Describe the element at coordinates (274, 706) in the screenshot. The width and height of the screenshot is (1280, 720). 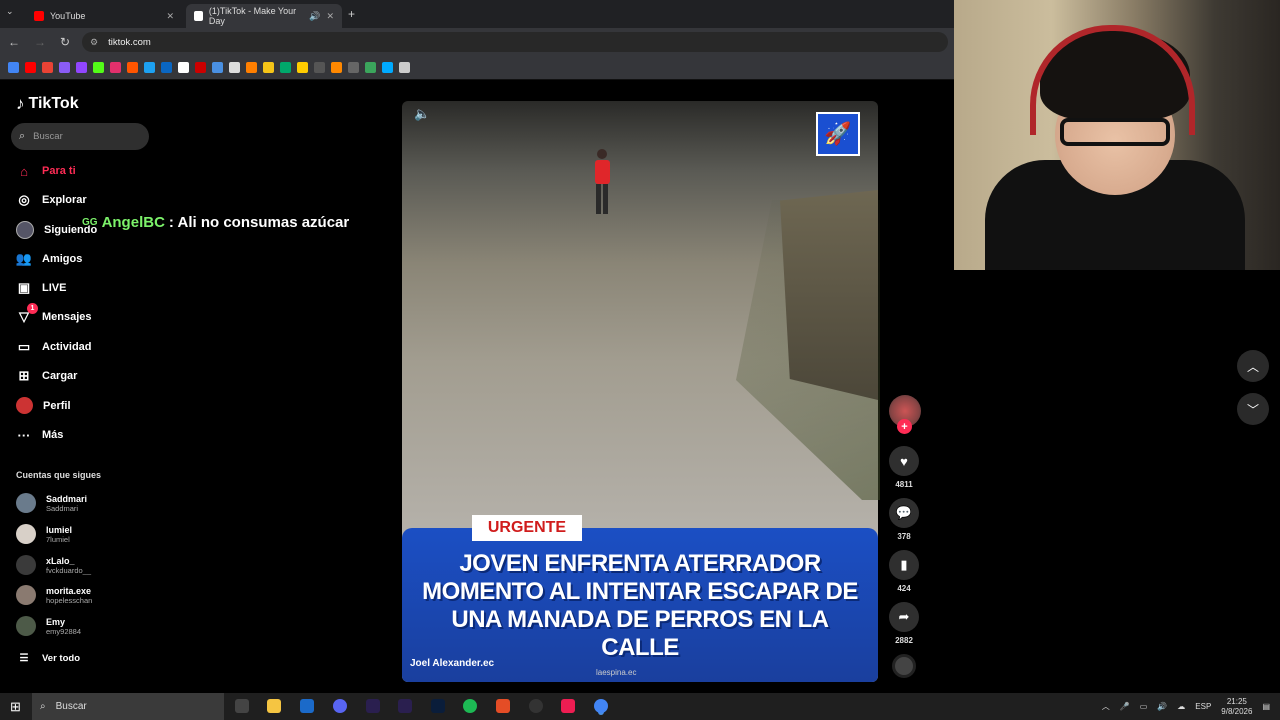
I see `file-explorer-icon` at that location.